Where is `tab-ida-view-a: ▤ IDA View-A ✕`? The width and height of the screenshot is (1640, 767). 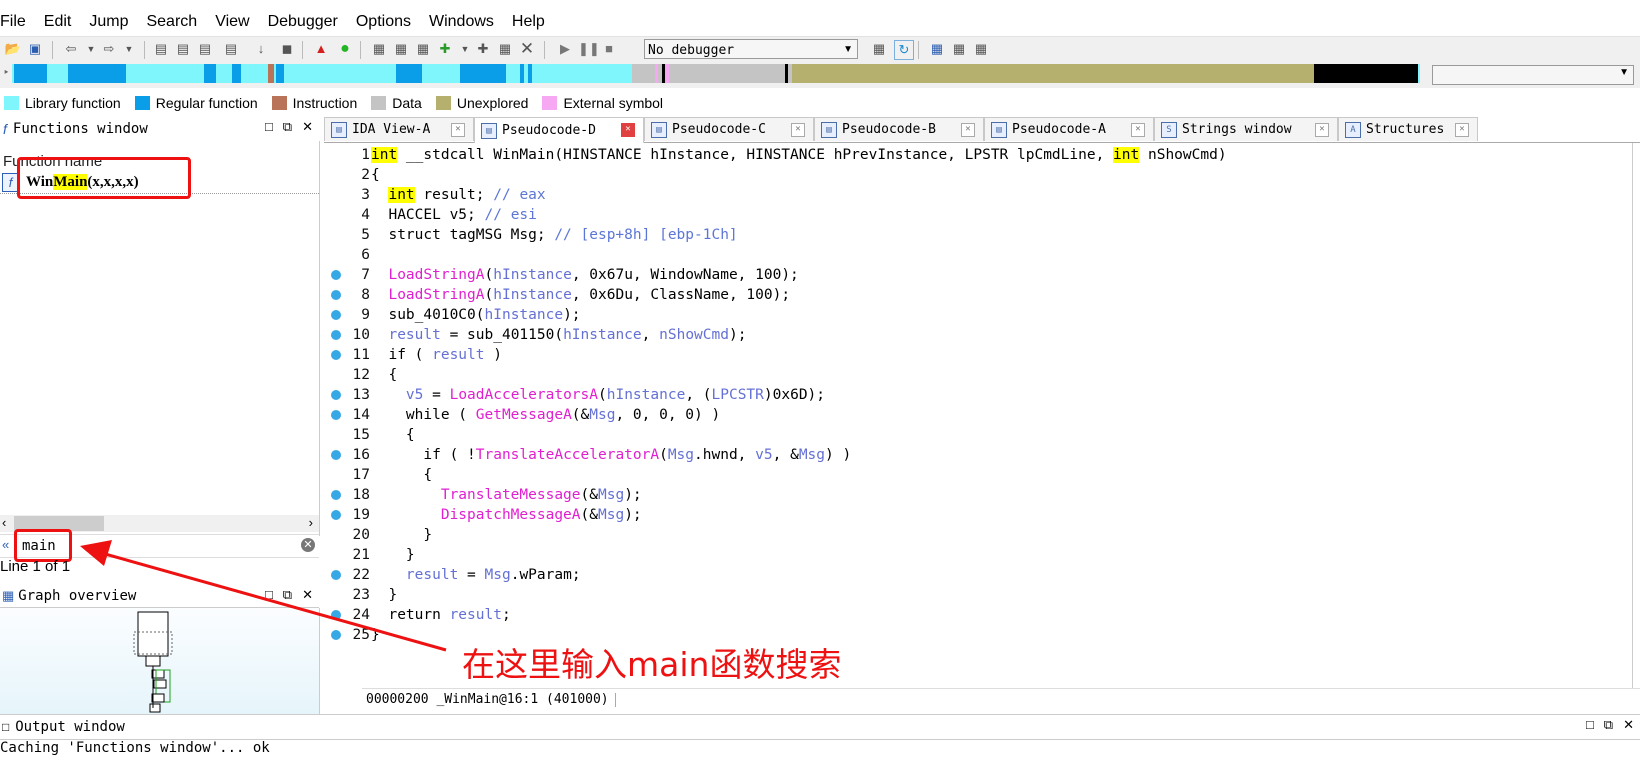 tab-ida-view-a: ▤ IDA View-A ✕ is located at coordinates (399, 129).